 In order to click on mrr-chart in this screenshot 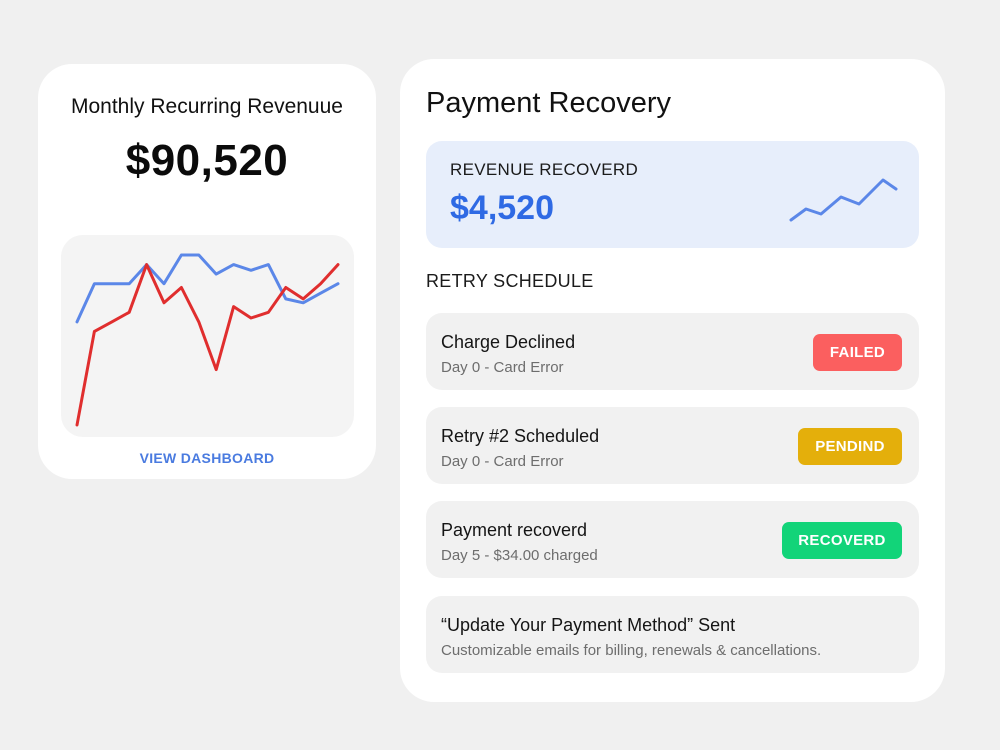, I will do `click(207, 336)`.